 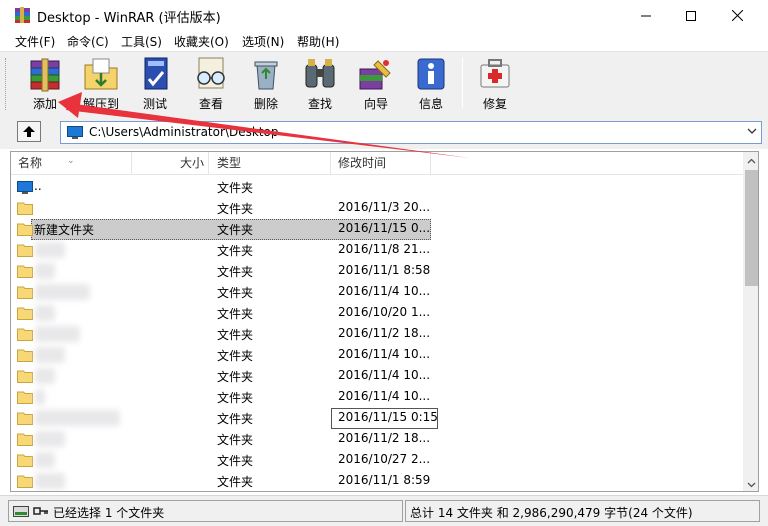 What do you see at coordinates (35, 41) in the screenshot?
I see `menu-file: 文件(F)` at bounding box center [35, 41].